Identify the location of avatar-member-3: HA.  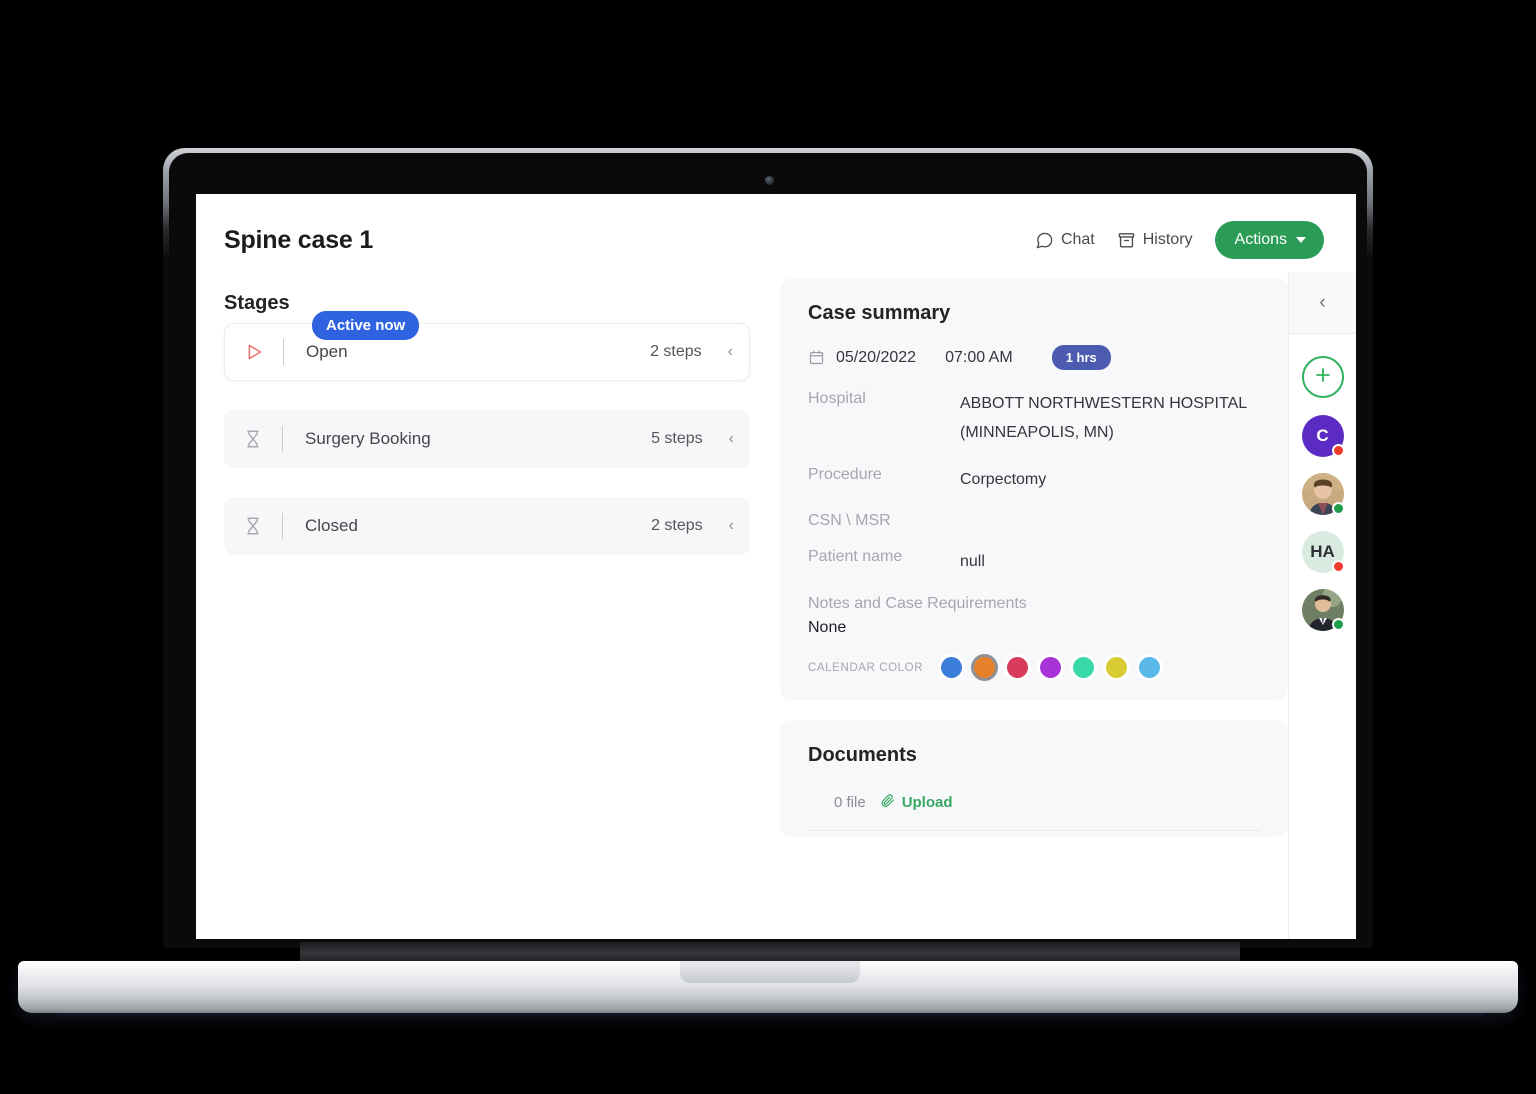
(1323, 552).